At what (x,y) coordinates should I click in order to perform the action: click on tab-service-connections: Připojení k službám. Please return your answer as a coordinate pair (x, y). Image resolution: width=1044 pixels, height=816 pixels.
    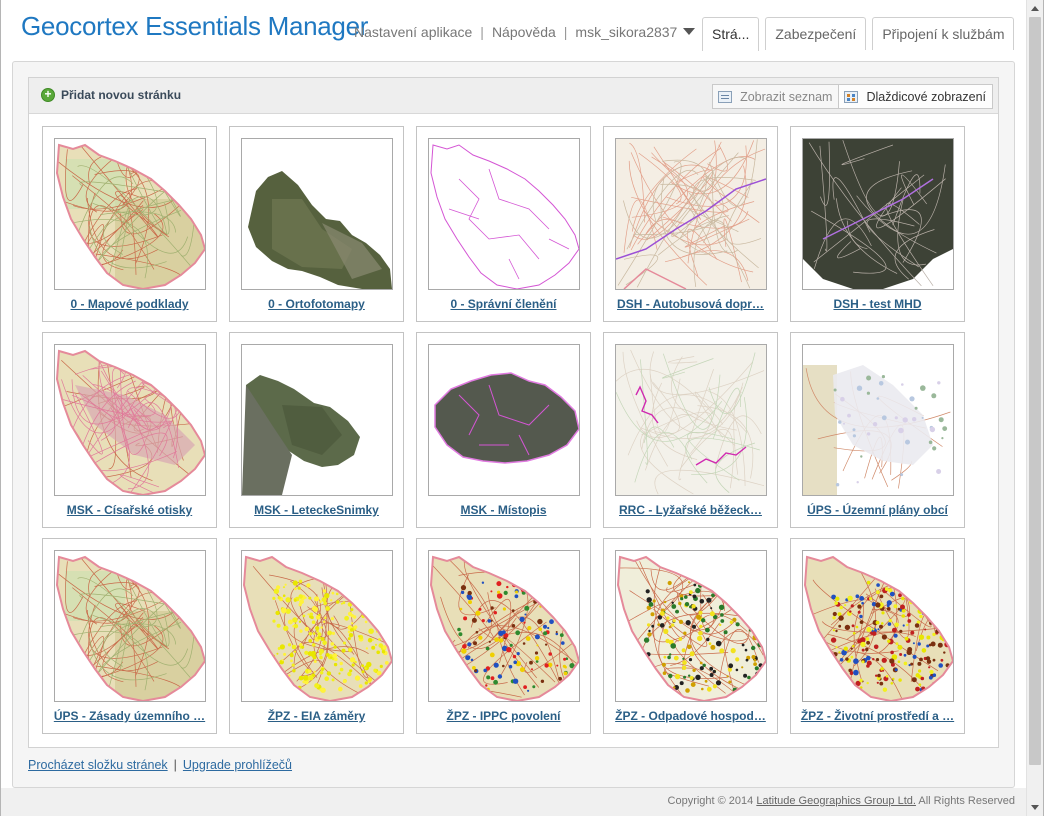
    Looking at the image, I should click on (943, 33).